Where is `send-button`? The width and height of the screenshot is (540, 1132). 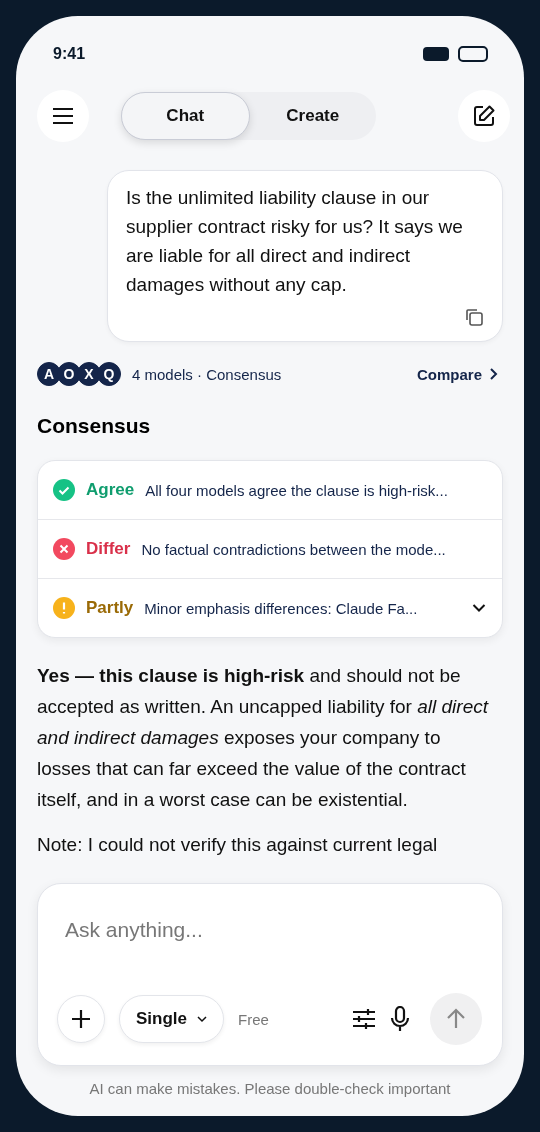 send-button is located at coordinates (456, 1019).